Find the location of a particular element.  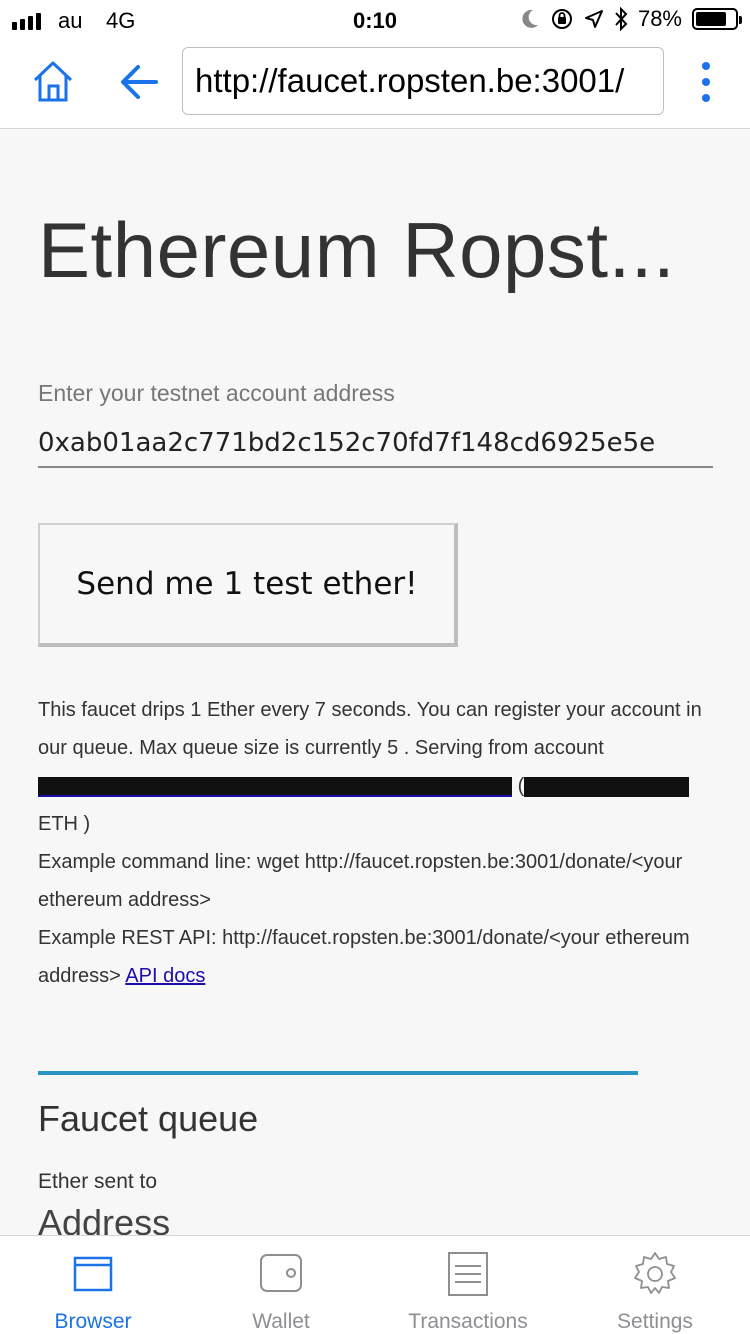

tab-bar: Browser Wallet Transactions Settings is located at coordinates (375, 1284).